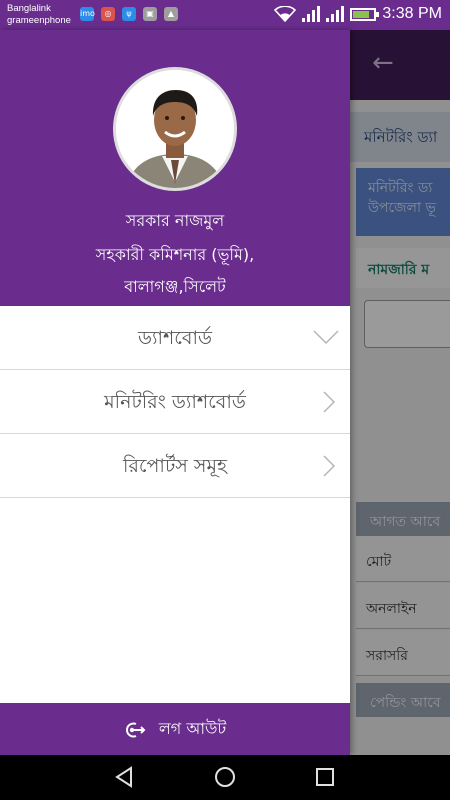  Describe the element at coordinates (124, 777) in the screenshot. I see `back-icon` at that location.